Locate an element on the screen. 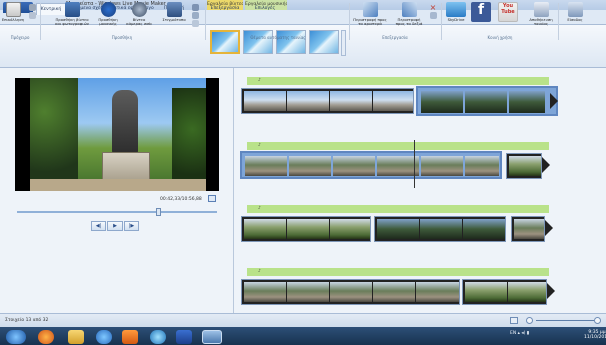 The height and width of the screenshot is (345, 606). preview-image is located at coordinates (118, 134).